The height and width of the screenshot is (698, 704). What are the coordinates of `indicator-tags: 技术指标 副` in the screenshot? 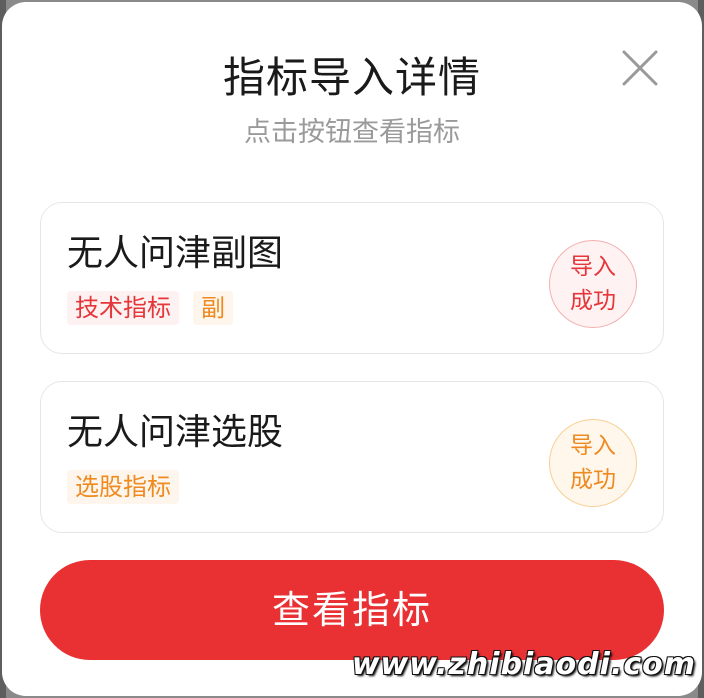 It's located at (150, 308).